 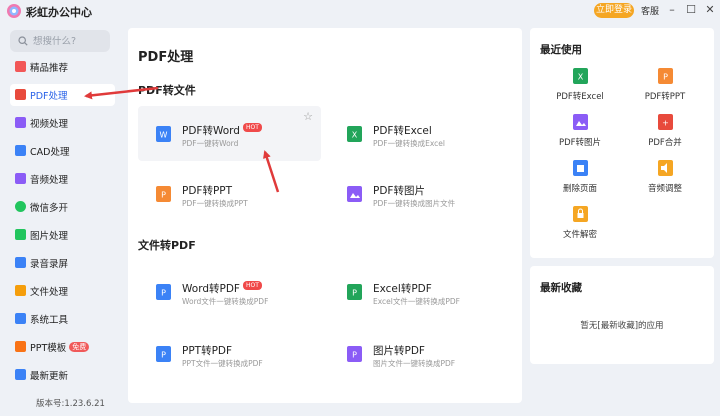 I want to click on app-logo-icon, so click(x=14, y=11).